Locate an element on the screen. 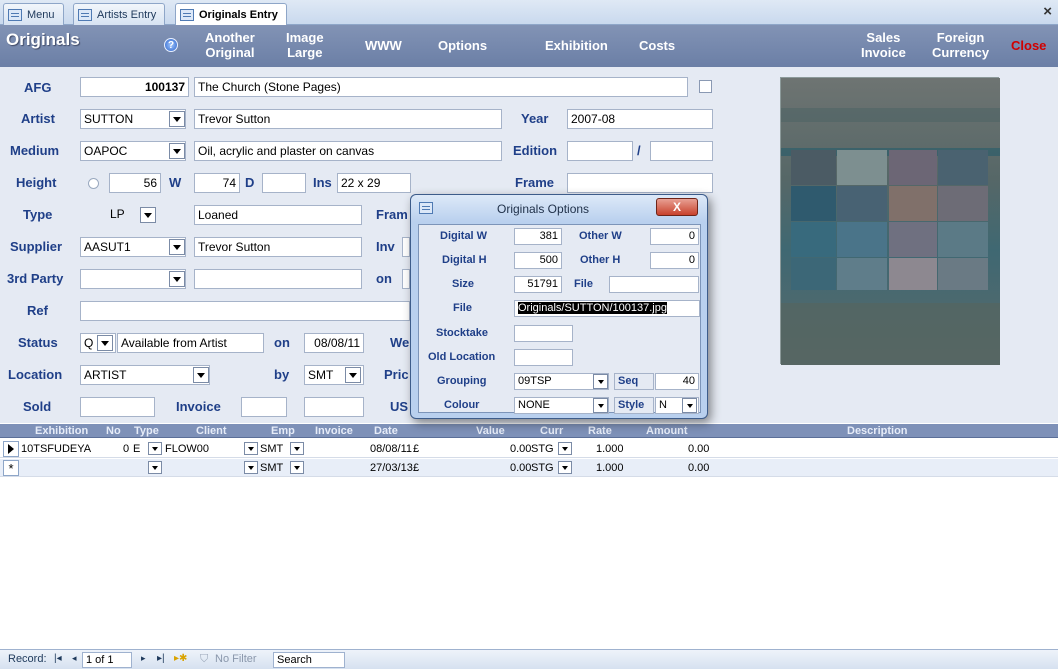 Image resolution: width=1058 pixels, height=669 pixels. table-row-new: * SMT 27/03/13 £ 0.00 STG 1.000 0.00 is located at coordinates (529, 468).